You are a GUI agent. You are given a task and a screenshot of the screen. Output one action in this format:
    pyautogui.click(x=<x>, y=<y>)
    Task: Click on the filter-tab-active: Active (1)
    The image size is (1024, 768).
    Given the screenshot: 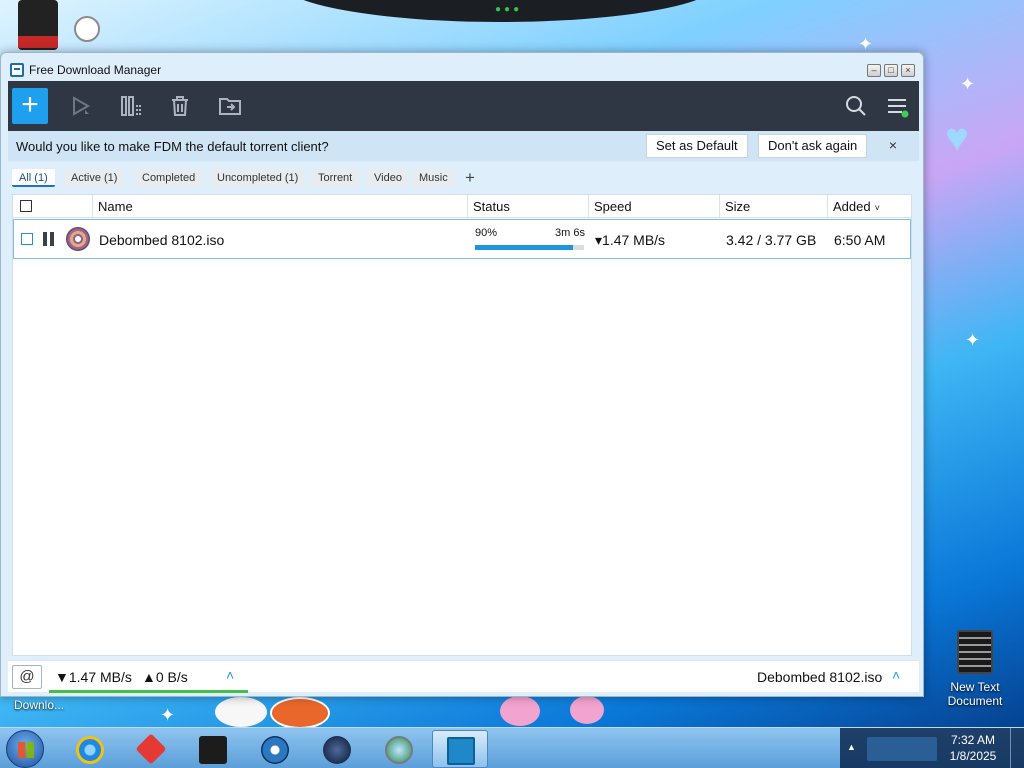 What is the action you would take?
    pyautogui.click(x=94, y=178)
    